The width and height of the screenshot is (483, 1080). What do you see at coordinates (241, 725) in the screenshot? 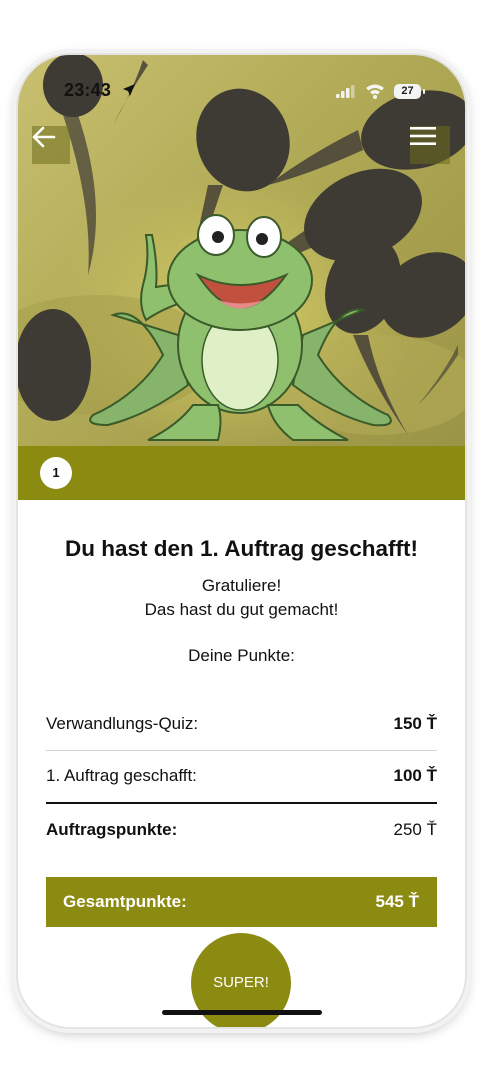
I see `points-row-quiz: Verwandlungs-Quiz: 150 Ť` at bounding box center [241, 725].